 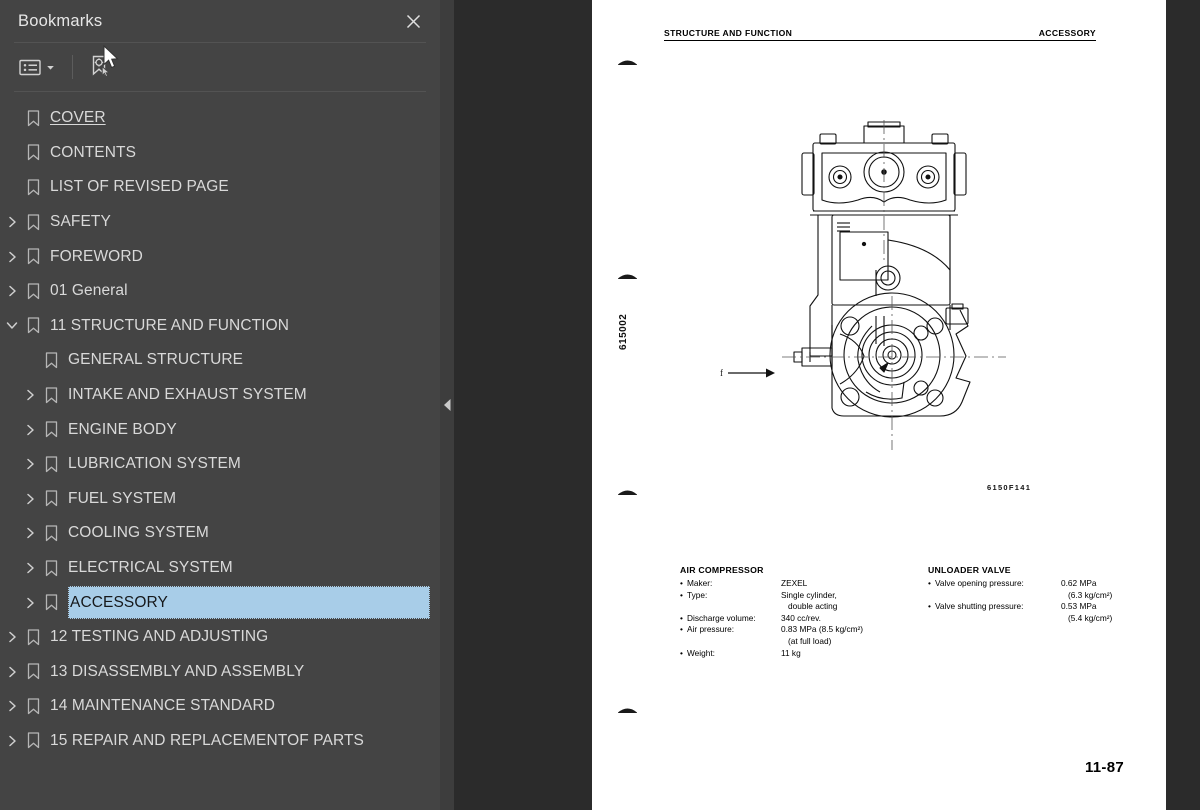 What do you see at coordinates (220, 706) in the screenshot?
I see `bookmark-item-14-maintenance-standard: 14 MAINTENANCE STANDARD` at bounding box center [220, 706].